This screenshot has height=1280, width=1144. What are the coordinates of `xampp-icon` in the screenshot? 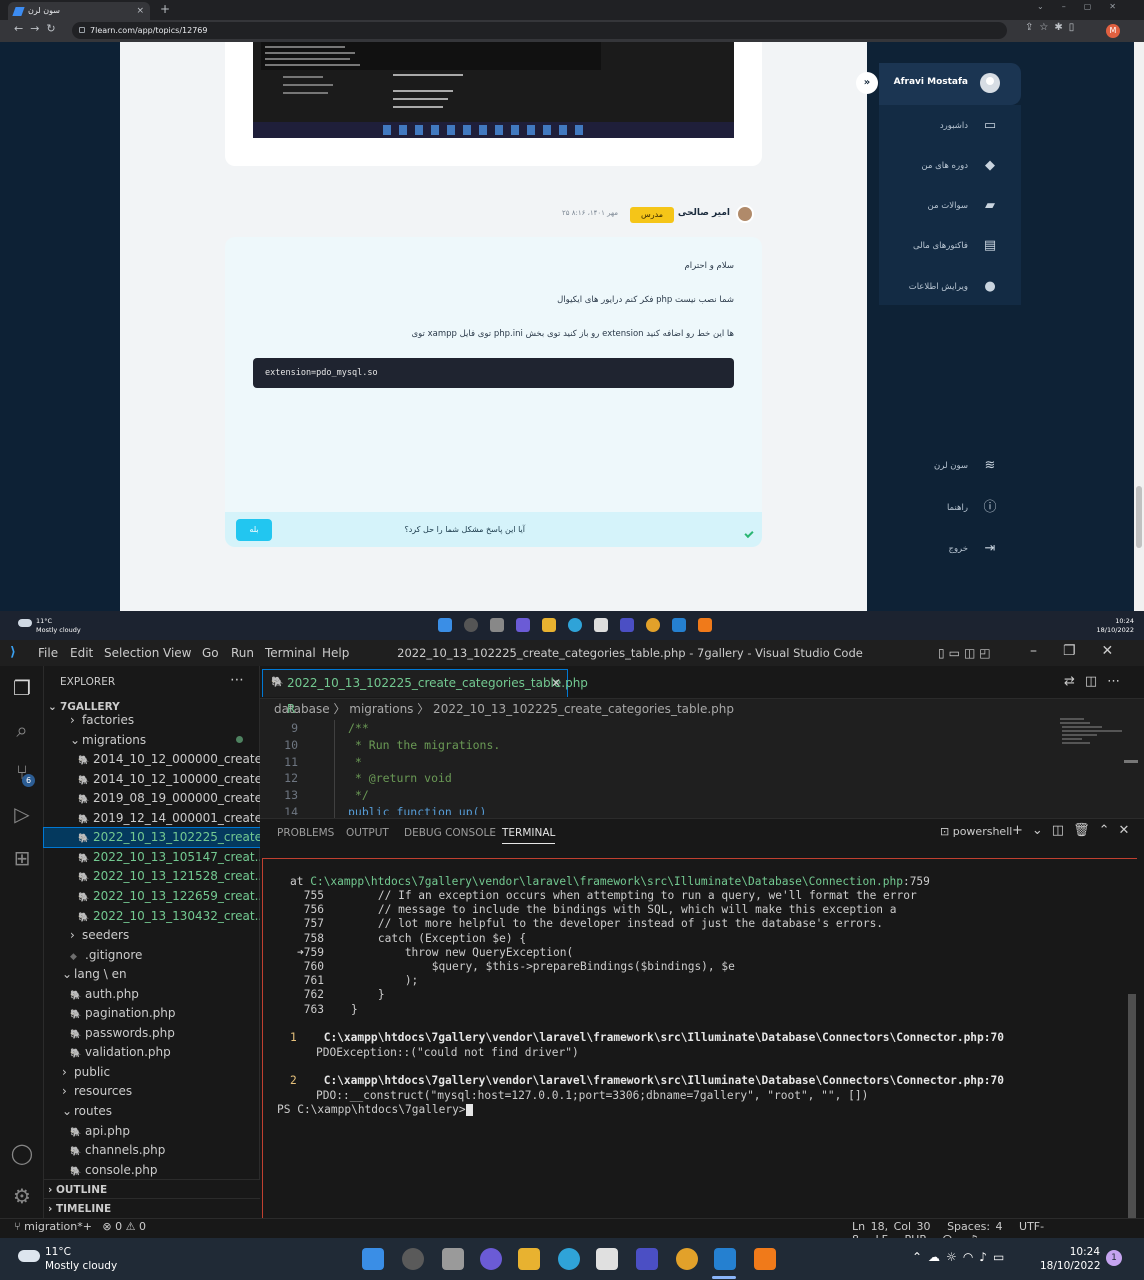 It's located at (705, 625).